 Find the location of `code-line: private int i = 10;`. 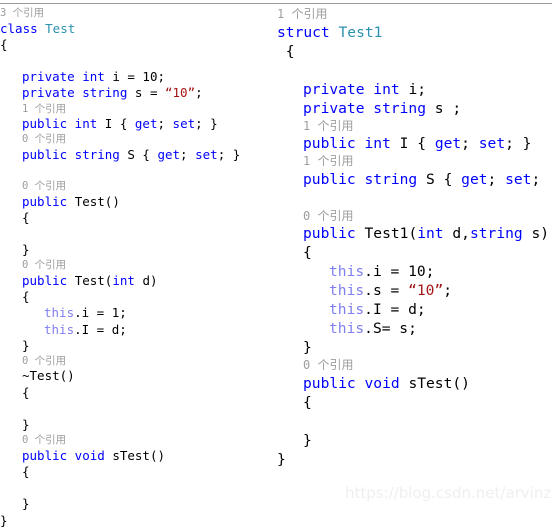

code-line: private int i = 10; is located at coordinates (137, 77).